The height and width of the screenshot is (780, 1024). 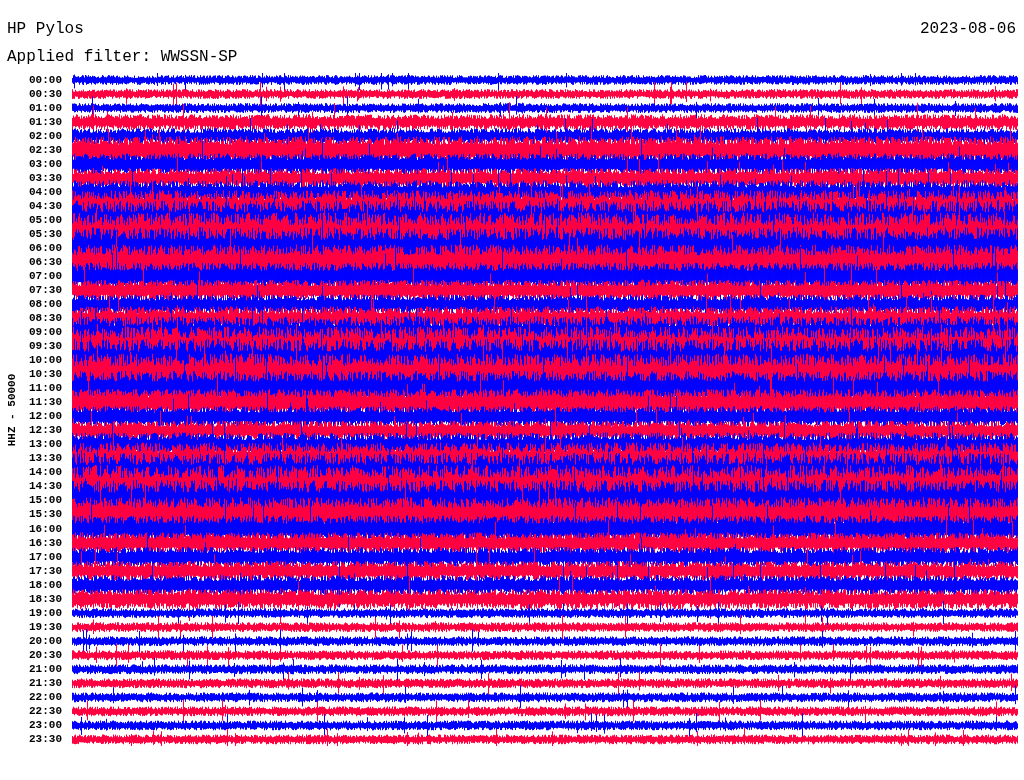 I want to click on time-label: 15:00, so click(x=45, y=500).